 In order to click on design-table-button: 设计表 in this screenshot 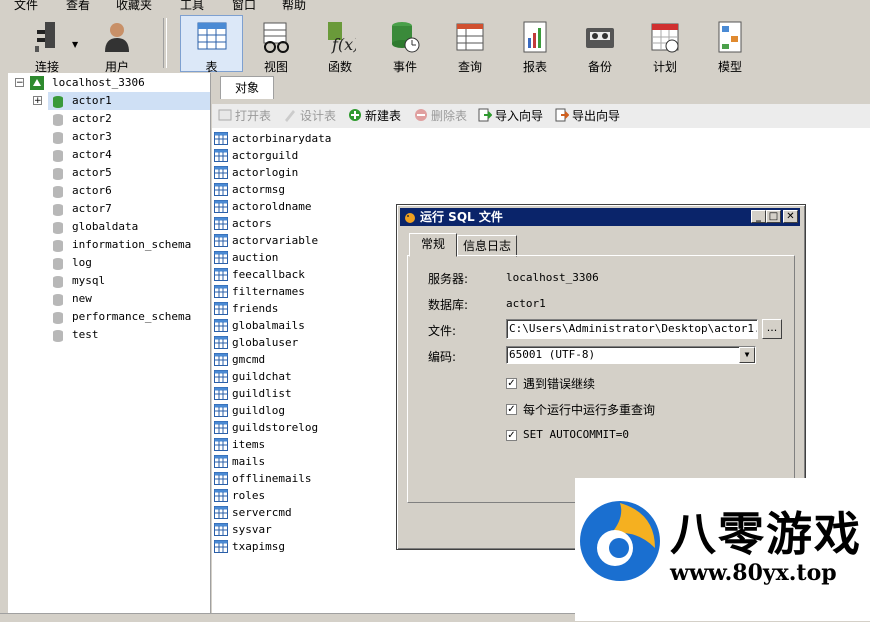, I will do `click(309, 116)`.